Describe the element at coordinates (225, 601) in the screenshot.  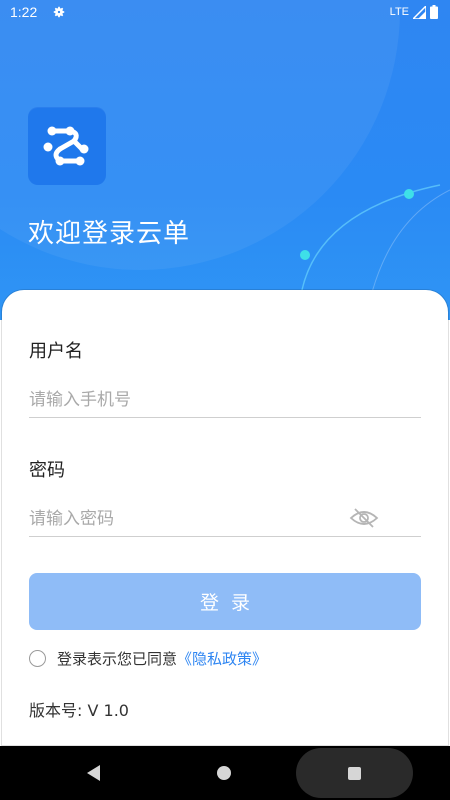
I see `login-button: 登录` at that location.